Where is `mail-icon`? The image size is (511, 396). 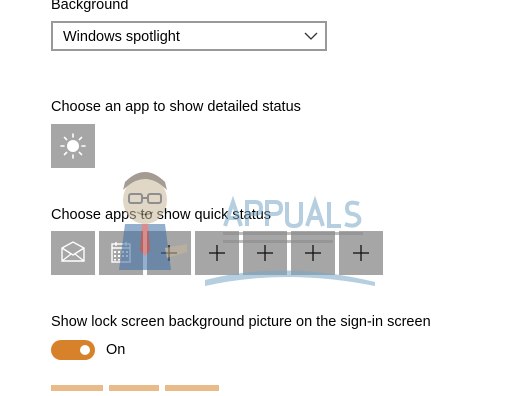
mail-icon is located at coordinates (73, 251).